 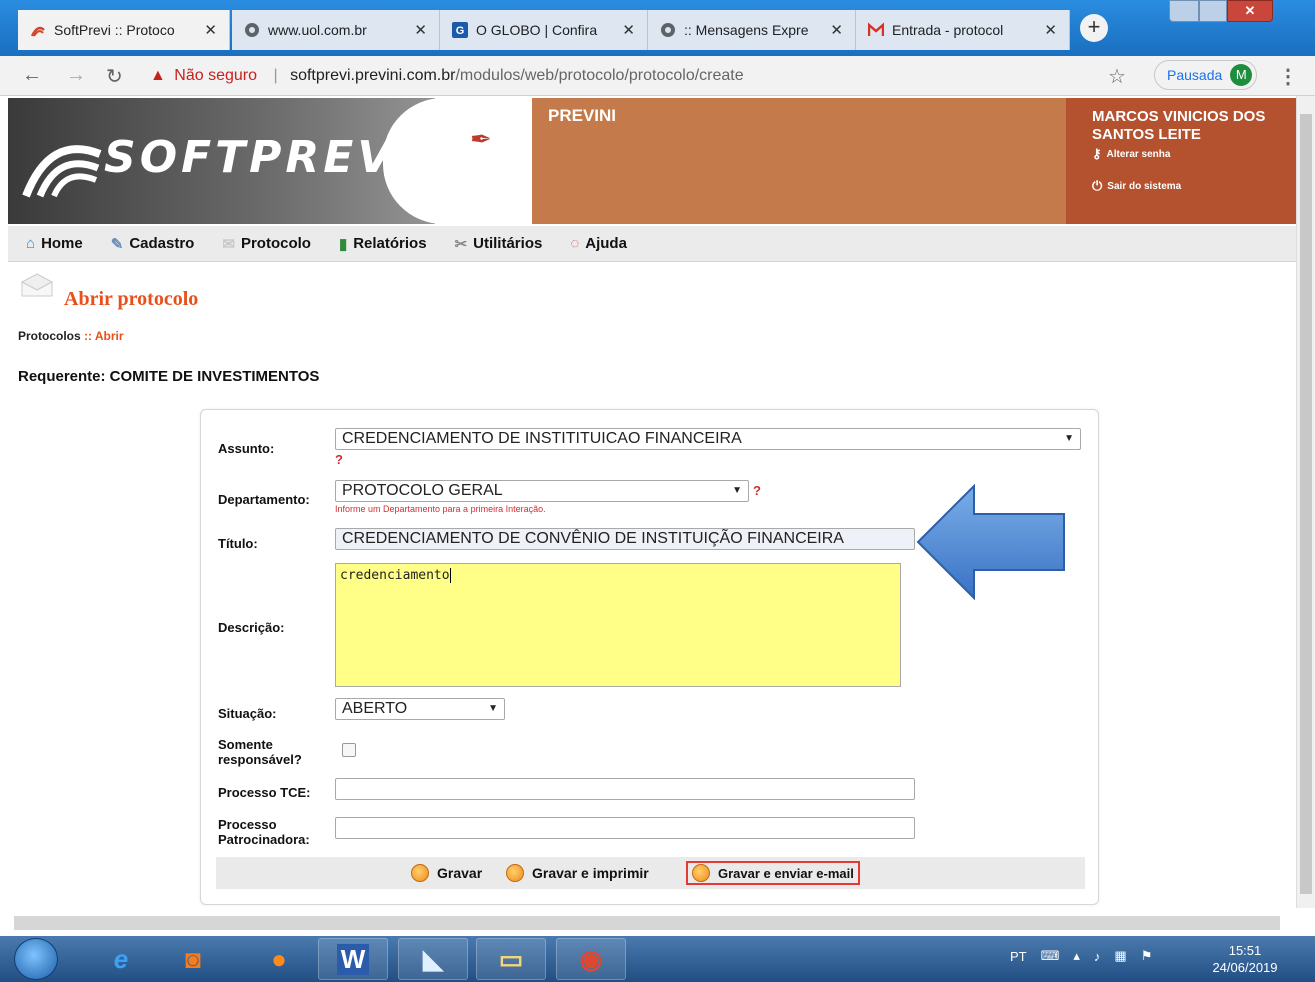 I want to click on annotation-arrow-icon, so click(x=990, y=542).